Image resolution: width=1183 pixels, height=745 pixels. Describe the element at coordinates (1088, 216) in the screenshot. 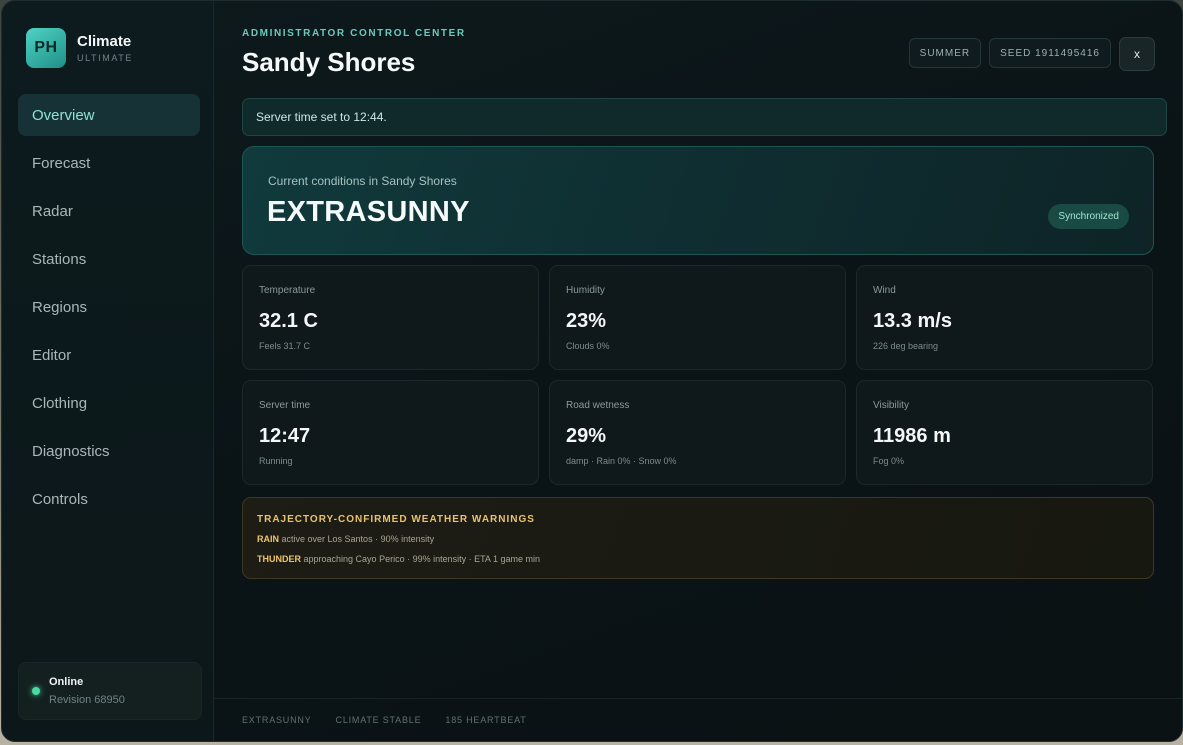

I see `sync-status-badge: Synchronized` at that location.